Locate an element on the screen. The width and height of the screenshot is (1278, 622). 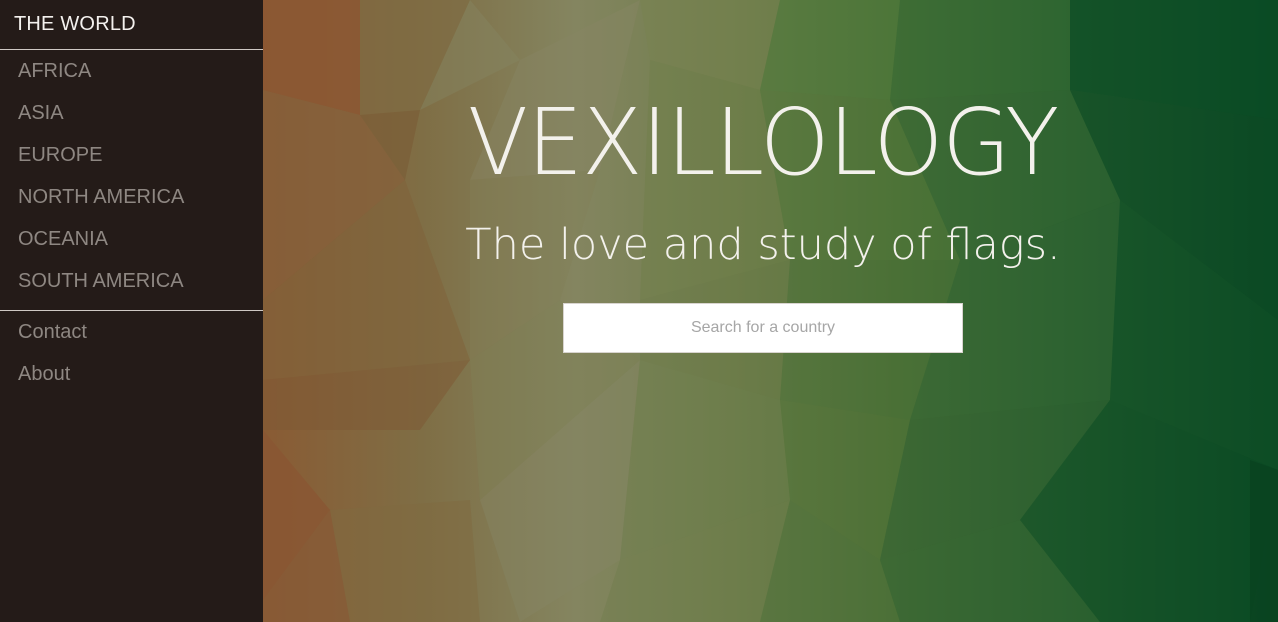
sidebar-item-about: About is located at coordinates (131, 374).